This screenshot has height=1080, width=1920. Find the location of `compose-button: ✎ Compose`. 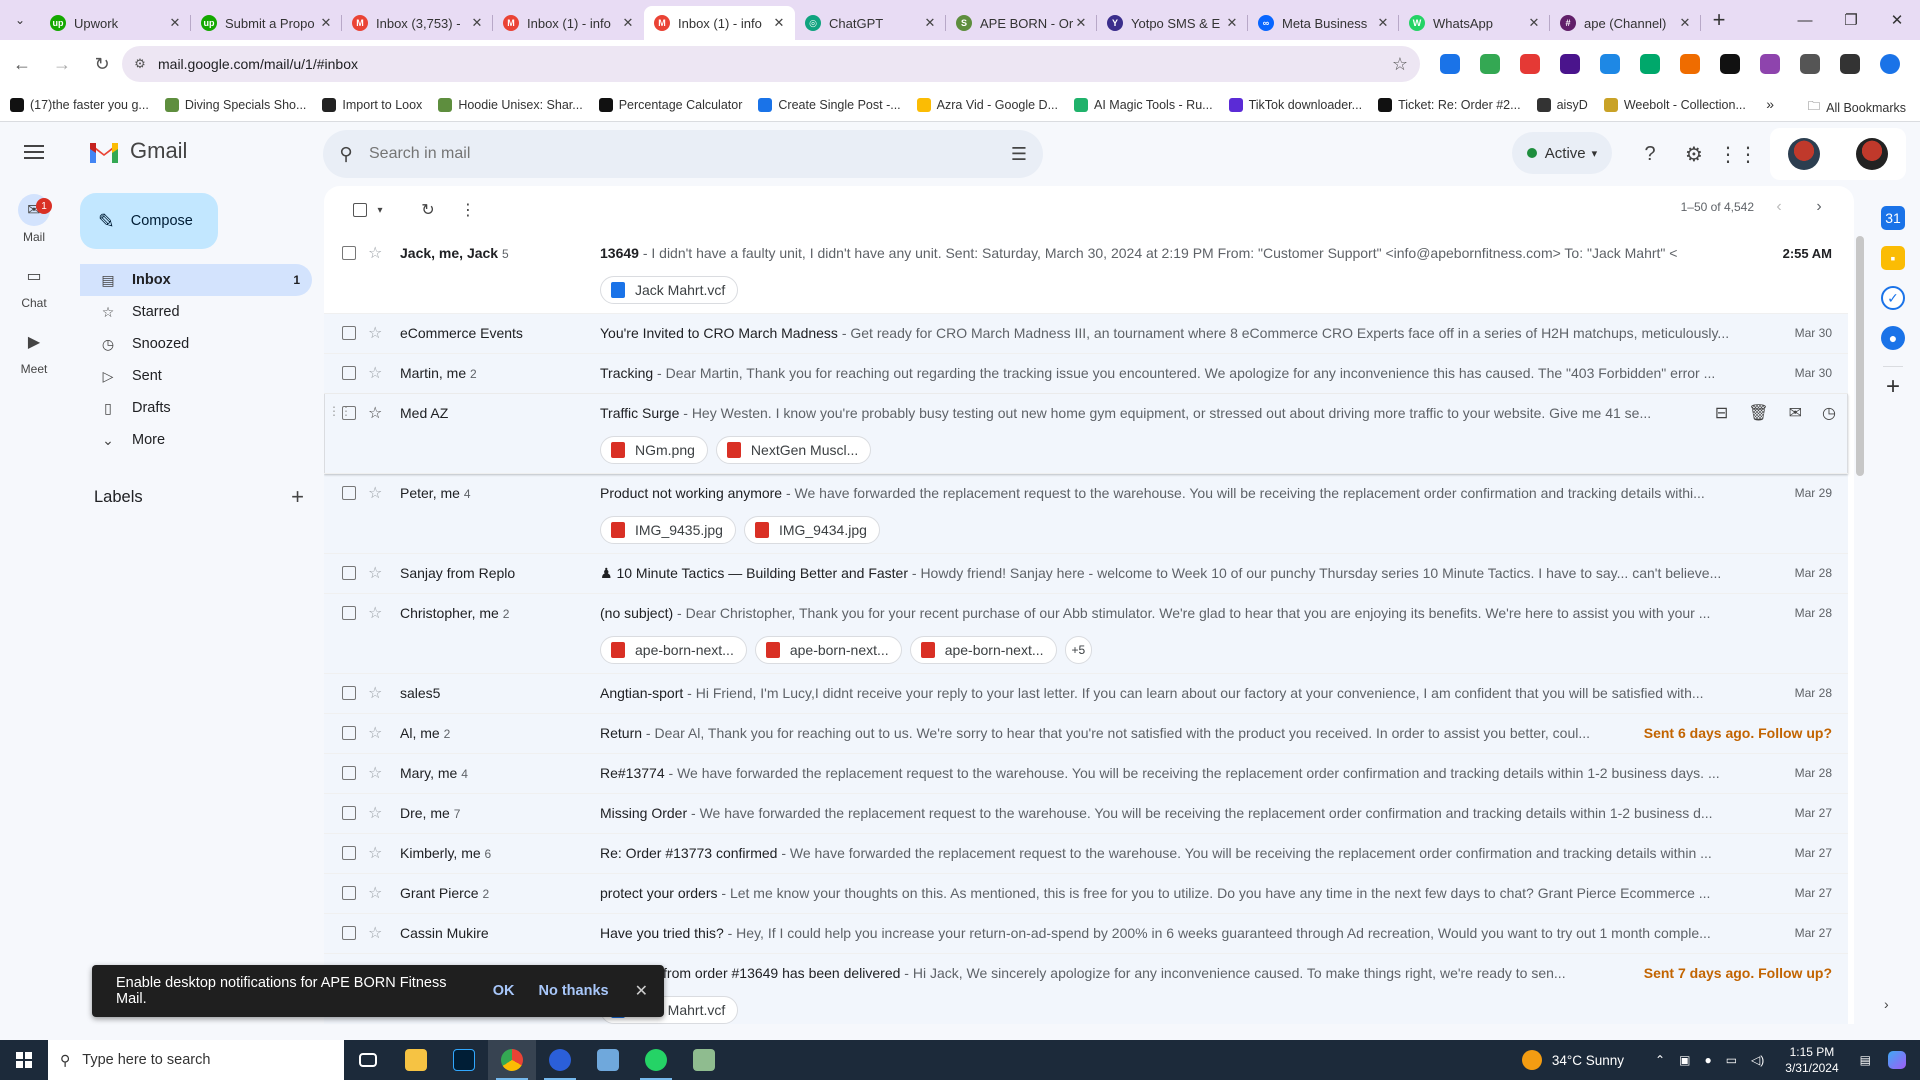

compose-button: ✎ Compose is located at coordinates (149, 221).